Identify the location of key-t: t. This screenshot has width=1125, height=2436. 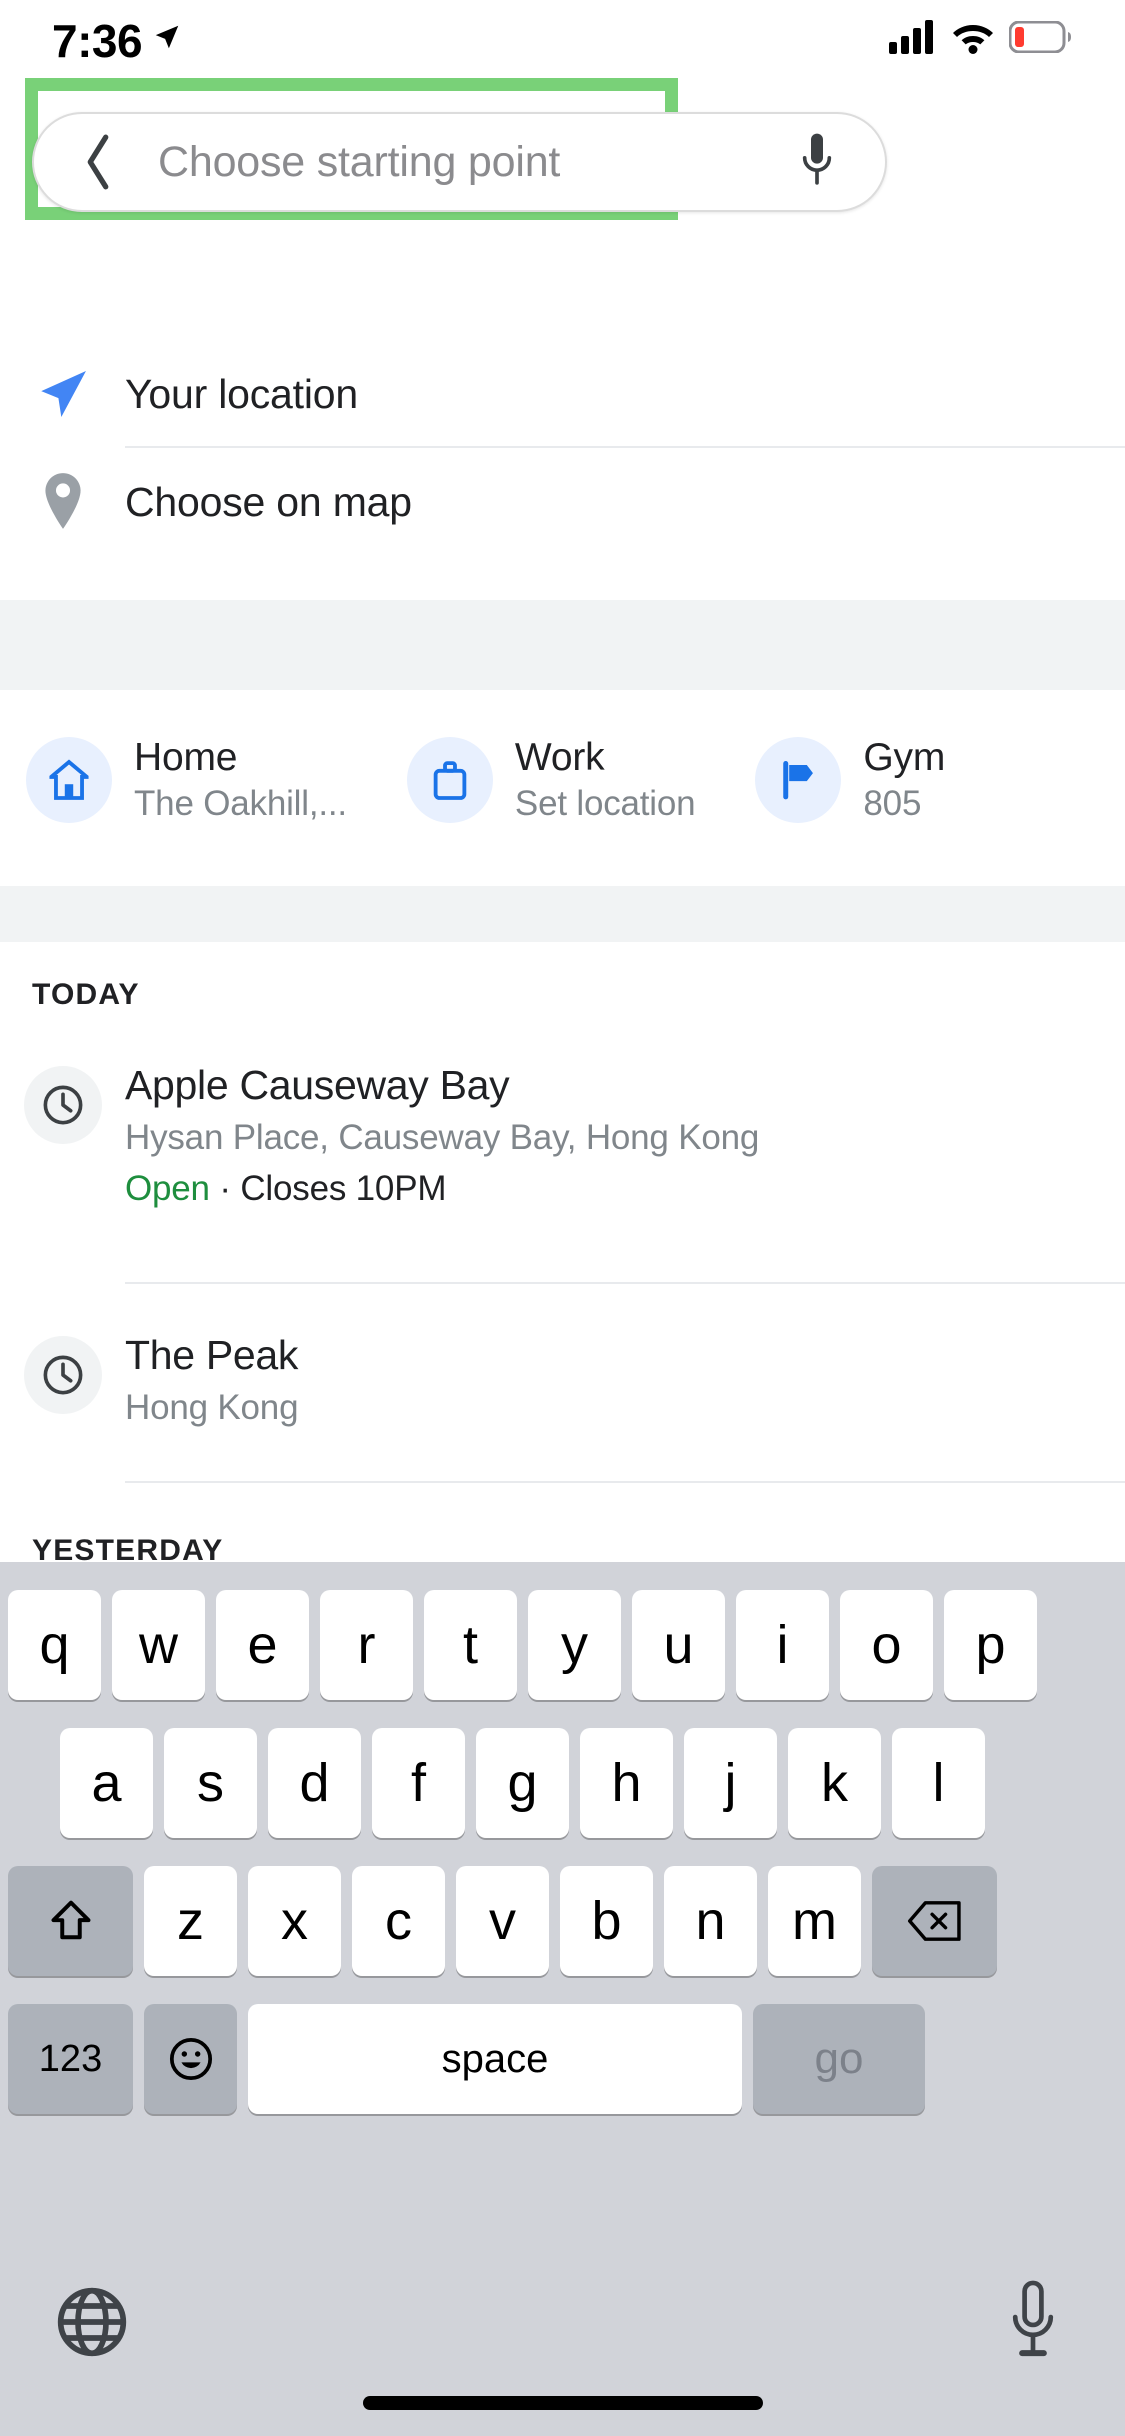
(470, 1645).